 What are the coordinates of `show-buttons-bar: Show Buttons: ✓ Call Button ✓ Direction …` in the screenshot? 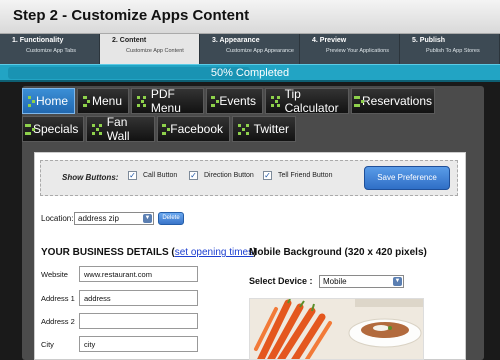 It's located at (249, 178).